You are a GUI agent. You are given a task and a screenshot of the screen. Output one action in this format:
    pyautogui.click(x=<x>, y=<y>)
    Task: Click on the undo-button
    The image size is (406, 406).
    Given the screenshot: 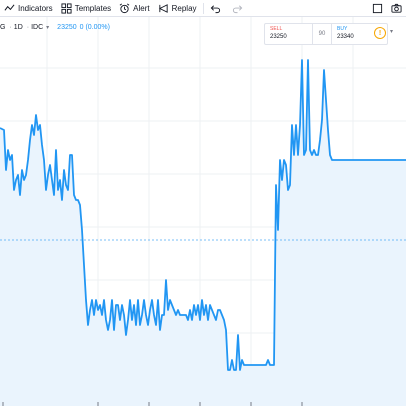 What is the action you would take?
    pyautogui.click(x=217, y=8)
    